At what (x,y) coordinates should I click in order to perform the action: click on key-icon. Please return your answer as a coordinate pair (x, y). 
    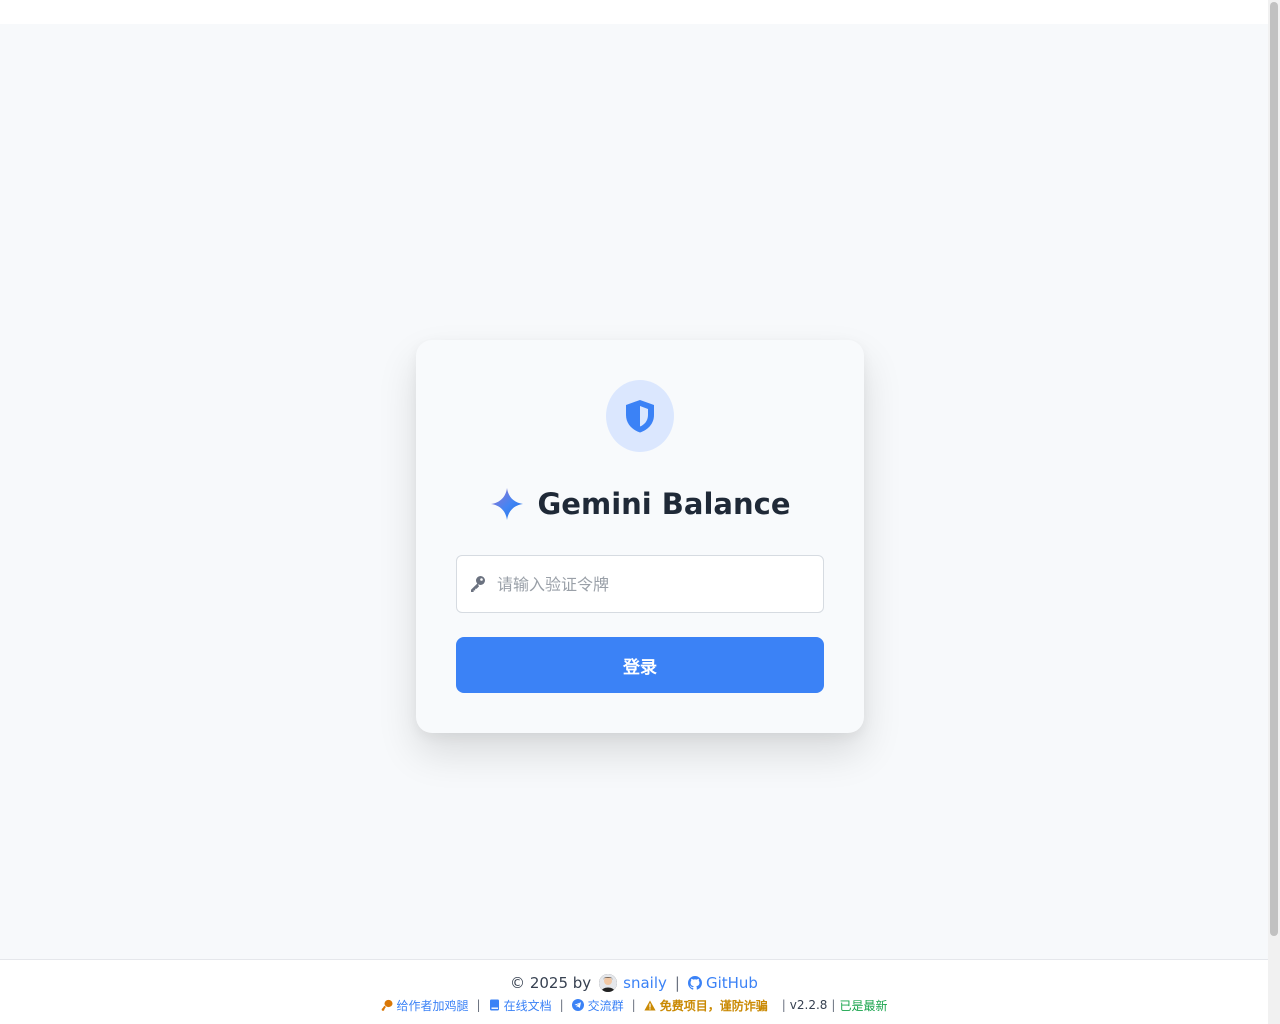
    Looking at the image, I should click on (478, 584).